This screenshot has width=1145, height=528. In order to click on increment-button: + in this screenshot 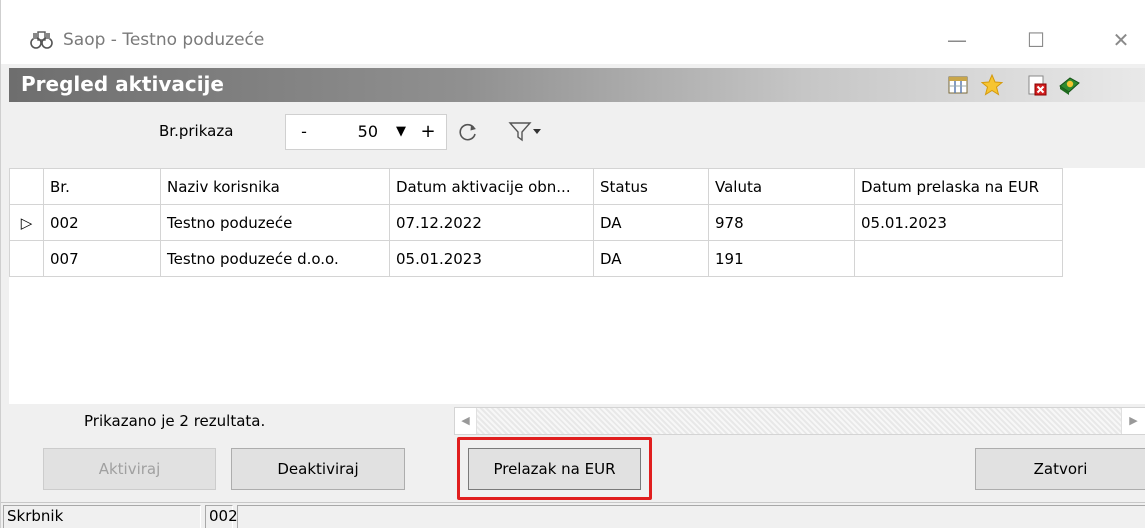, I will do `click(428, 132)`.